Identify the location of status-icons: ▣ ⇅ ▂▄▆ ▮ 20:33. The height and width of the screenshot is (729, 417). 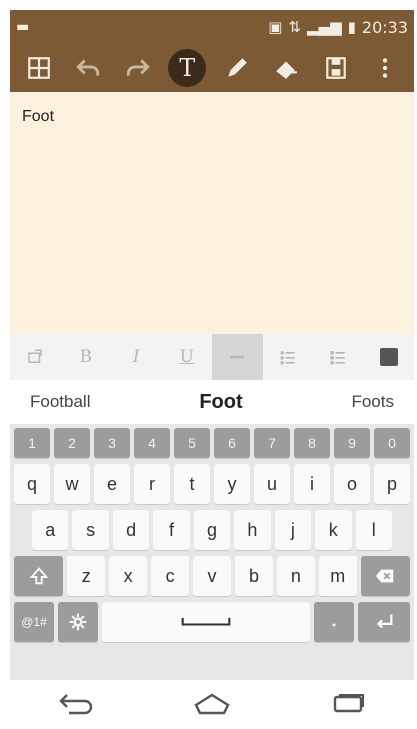
(338, 27).